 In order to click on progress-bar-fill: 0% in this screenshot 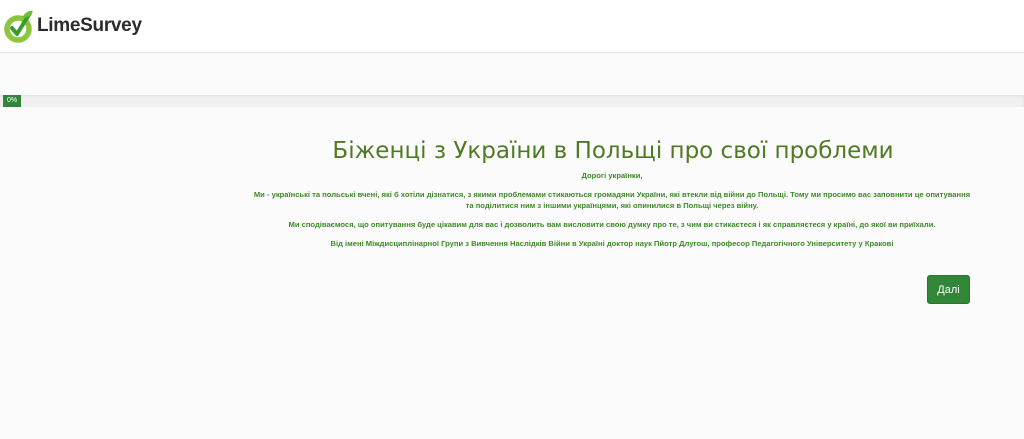, I will do `click(12, 101)`.